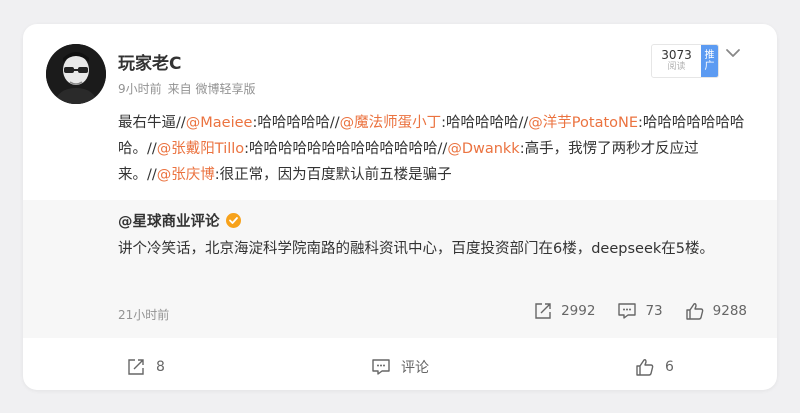 The width and height of the screenshot is (800, 413). I want to click on chevron-down-icon, so click(733, 50).